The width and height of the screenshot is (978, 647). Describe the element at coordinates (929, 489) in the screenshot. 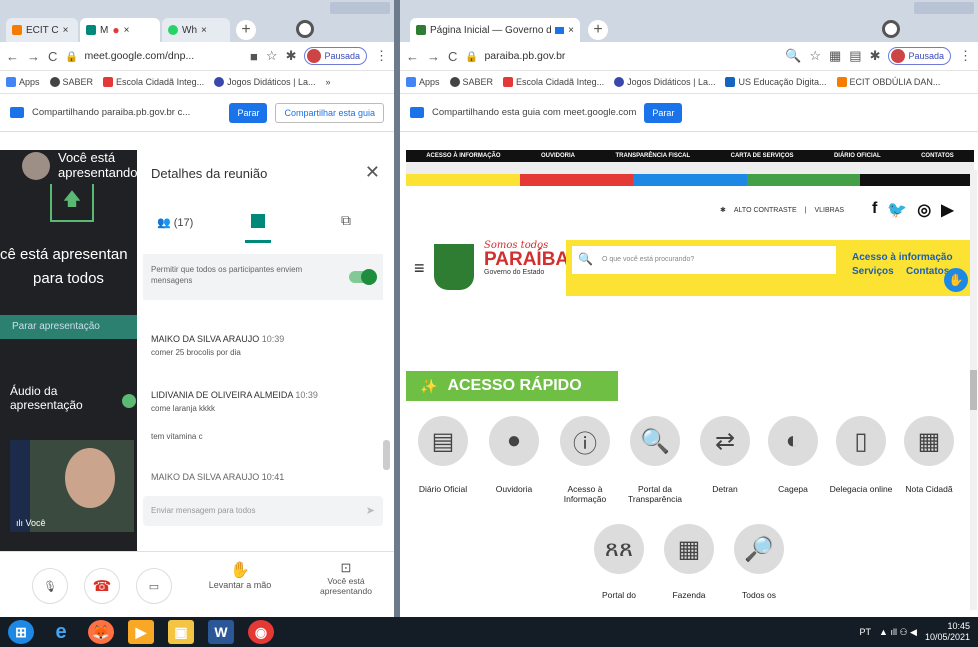

I see `quick-item-label: Nota Cidadã` at that location.